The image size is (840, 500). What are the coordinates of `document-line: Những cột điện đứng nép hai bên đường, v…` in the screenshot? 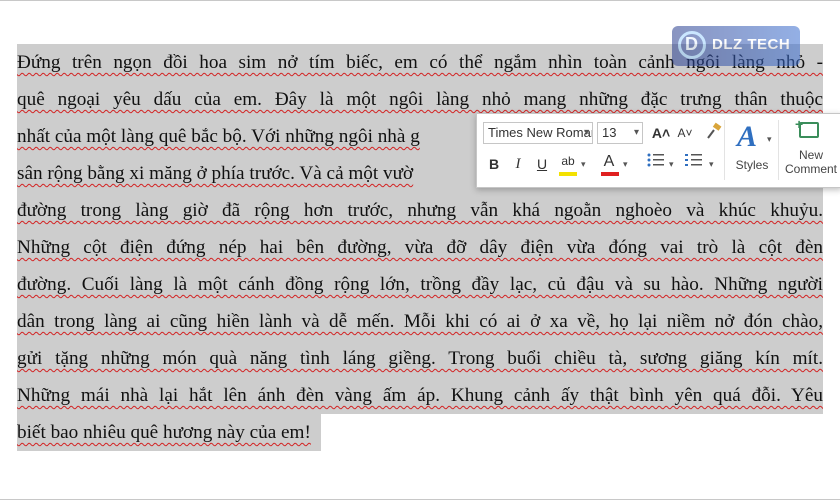 It's located at (420, 247).